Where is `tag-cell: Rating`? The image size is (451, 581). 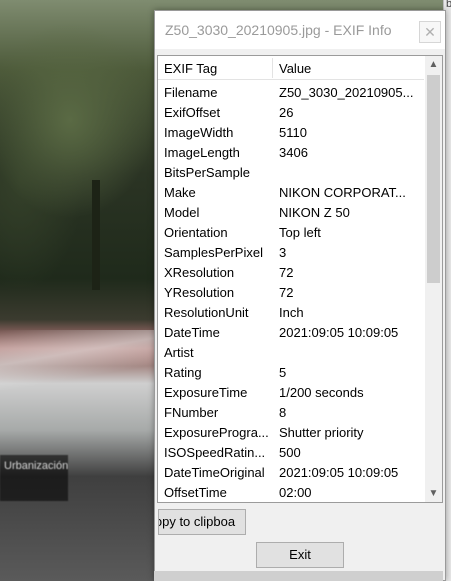
tag-cell: Rating is located at coordinates (183, 372).